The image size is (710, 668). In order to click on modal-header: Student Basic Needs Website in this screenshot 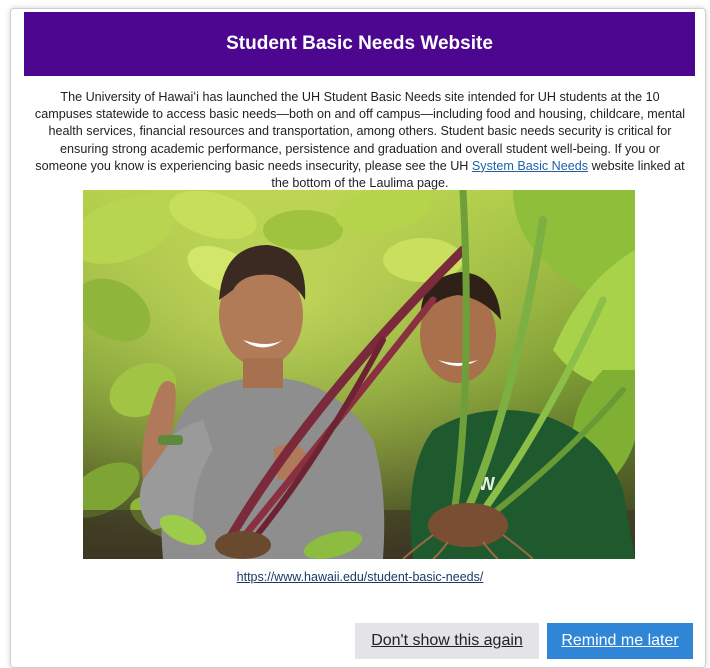, I will do `click(359, 44)`.